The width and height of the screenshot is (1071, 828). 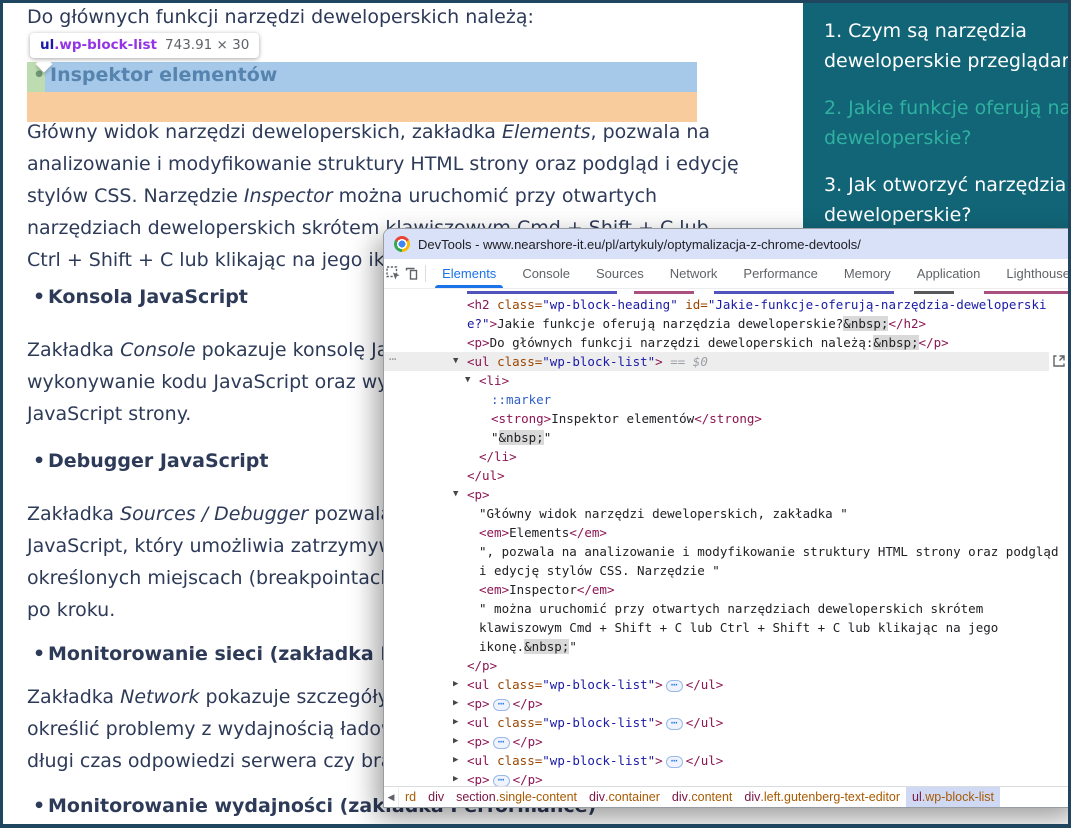 I want to click on breadcrumb-class: .single-content, so click(x=536, y=797).